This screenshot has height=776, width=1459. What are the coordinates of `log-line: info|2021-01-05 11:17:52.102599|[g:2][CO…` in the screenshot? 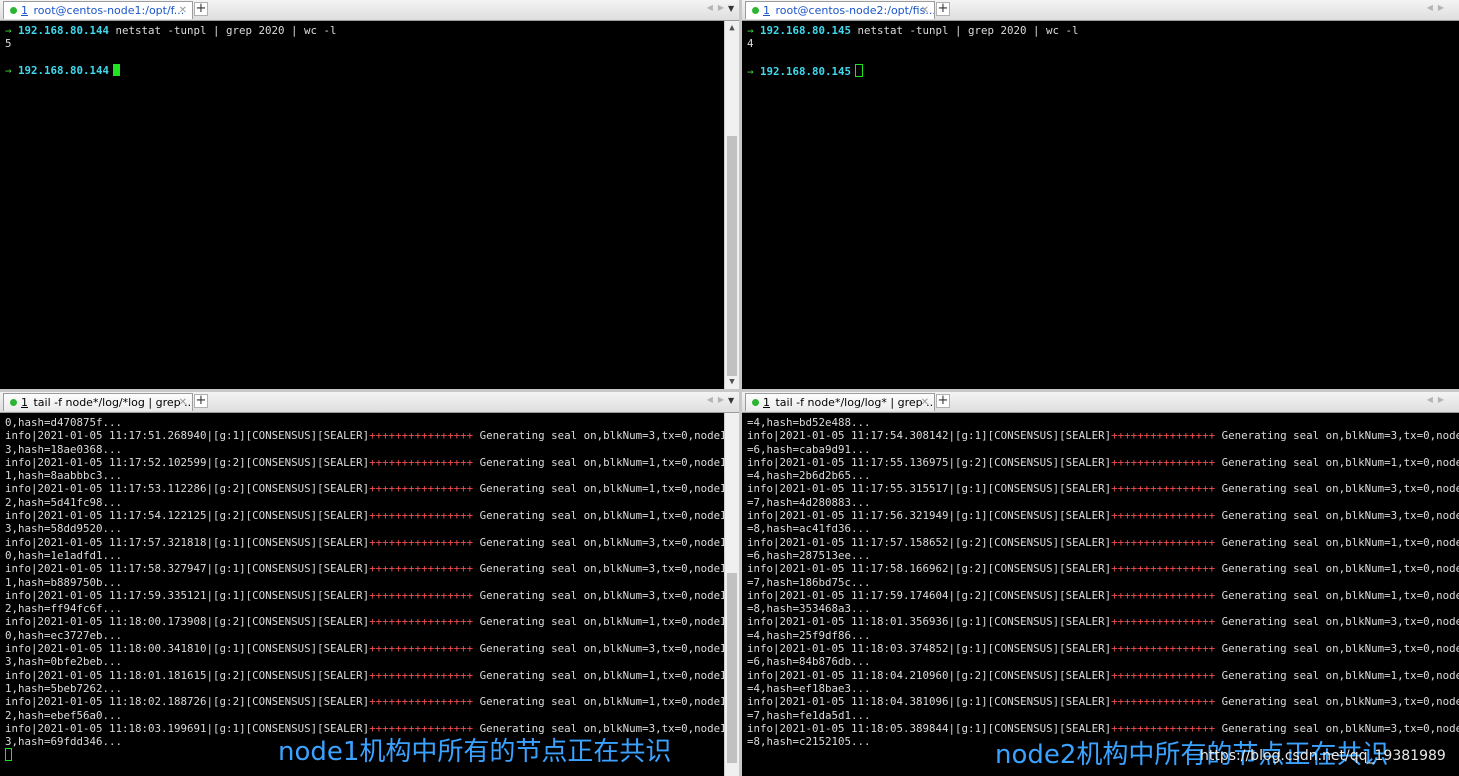 It's located at (372, 462).